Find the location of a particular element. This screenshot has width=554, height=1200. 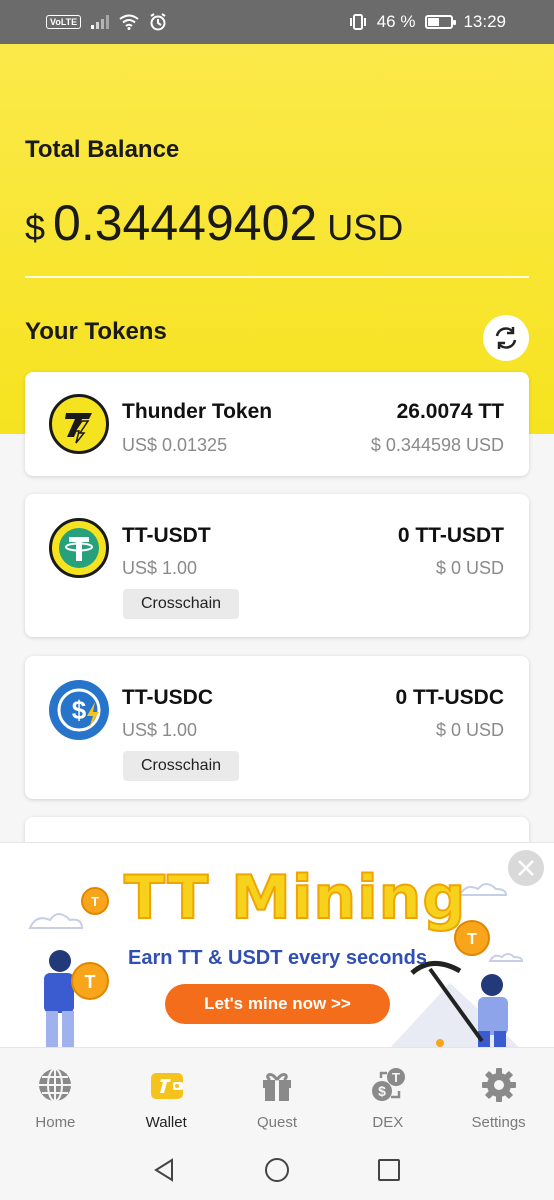

clock: 13:29 is located at coordinates (484, 21).